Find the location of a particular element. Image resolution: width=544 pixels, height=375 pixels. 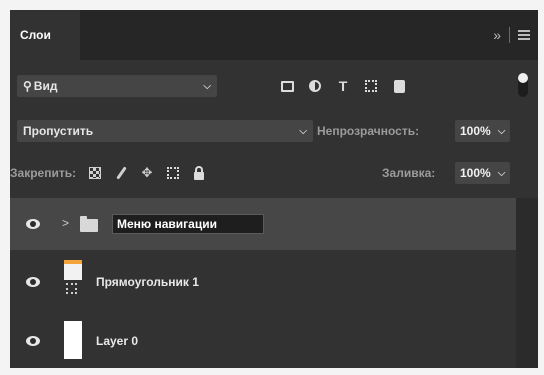

header-controls: » is located at coordinates (511, 35).